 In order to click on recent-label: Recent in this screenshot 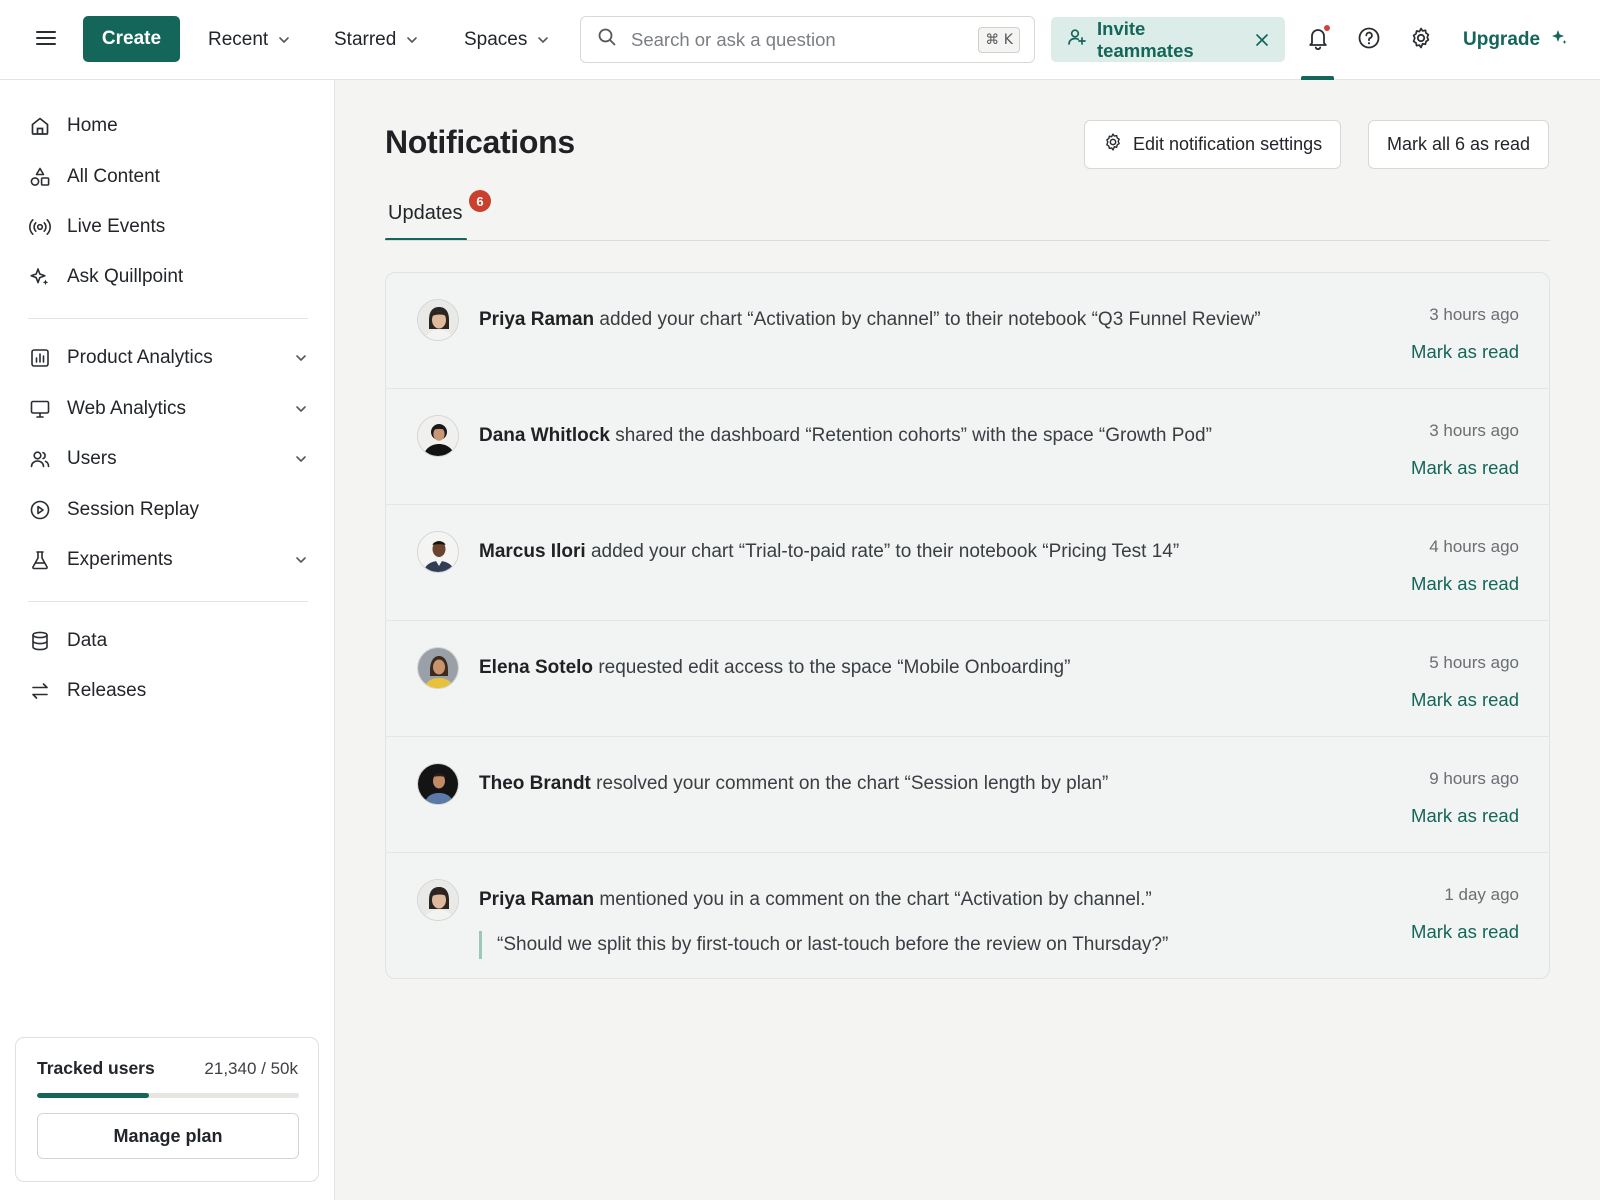, I will do `click(238, 39)`.